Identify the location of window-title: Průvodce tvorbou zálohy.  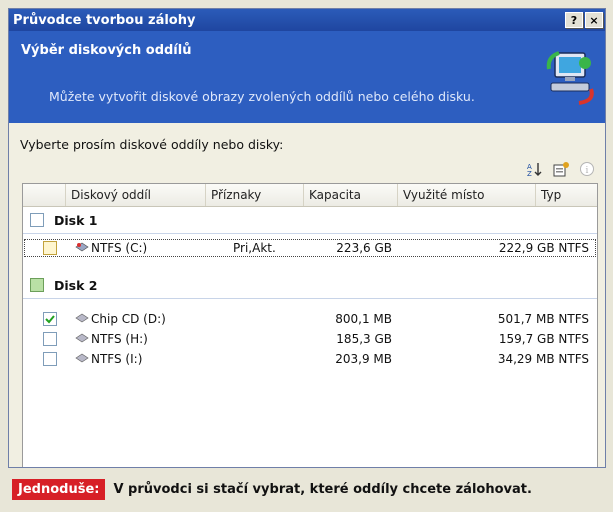
(104, 20).